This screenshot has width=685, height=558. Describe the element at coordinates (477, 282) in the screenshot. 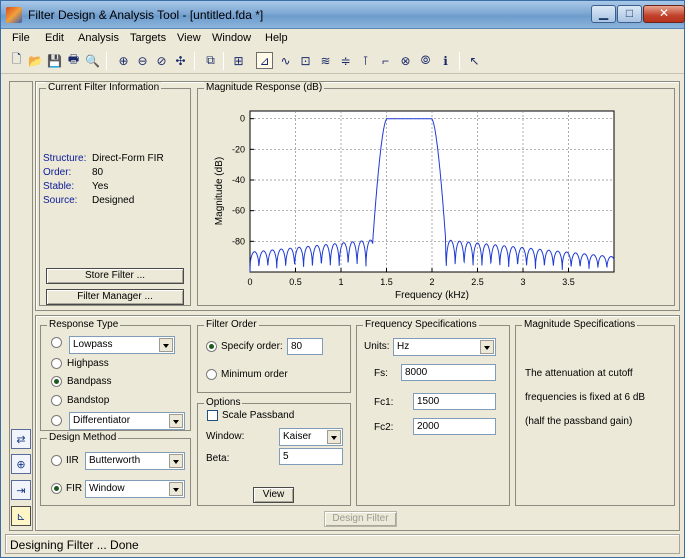

I see `x-tick-label: 2.5` at that location.